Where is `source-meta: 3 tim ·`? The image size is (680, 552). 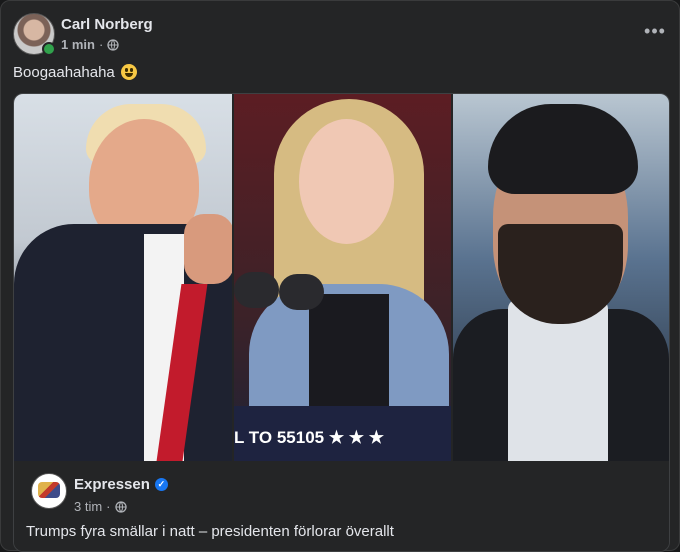
source-meta: 3 tim · is located at coordinates (100, 506).